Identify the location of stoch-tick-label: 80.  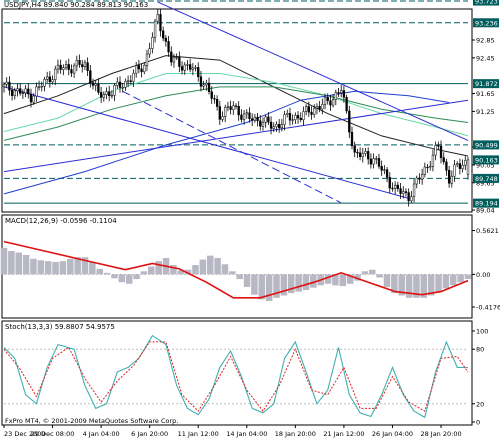
(480, 350).